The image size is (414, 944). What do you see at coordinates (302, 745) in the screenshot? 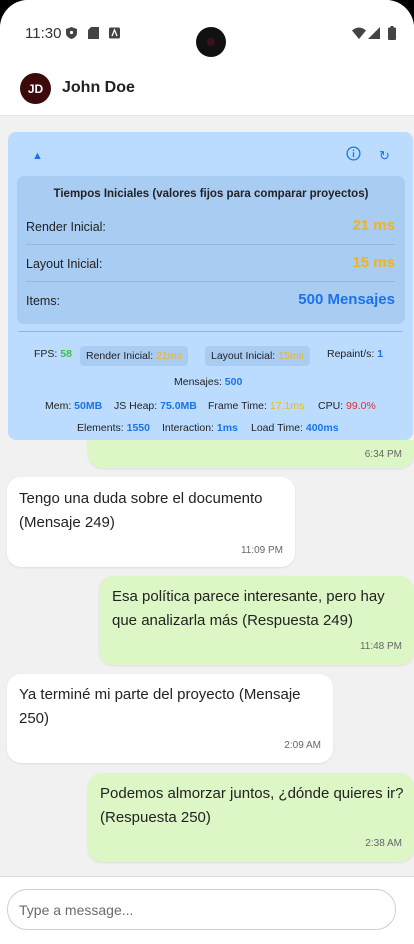
I see `message-time: 2:09 AM` at bounding box center [302, 745].